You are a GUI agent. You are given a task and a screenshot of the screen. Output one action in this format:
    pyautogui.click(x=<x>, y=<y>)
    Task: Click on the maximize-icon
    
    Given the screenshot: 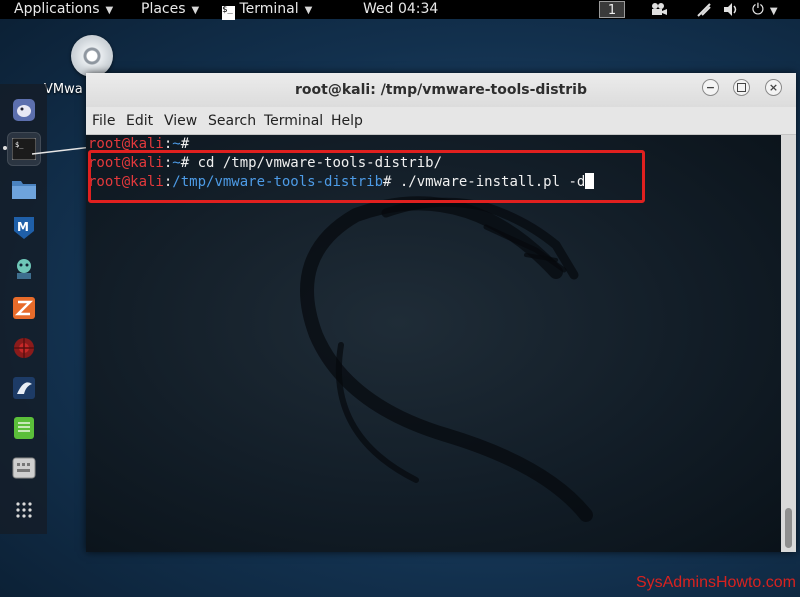 What is the action you would take?
    pyautogui.click(x=741, y=87)
    